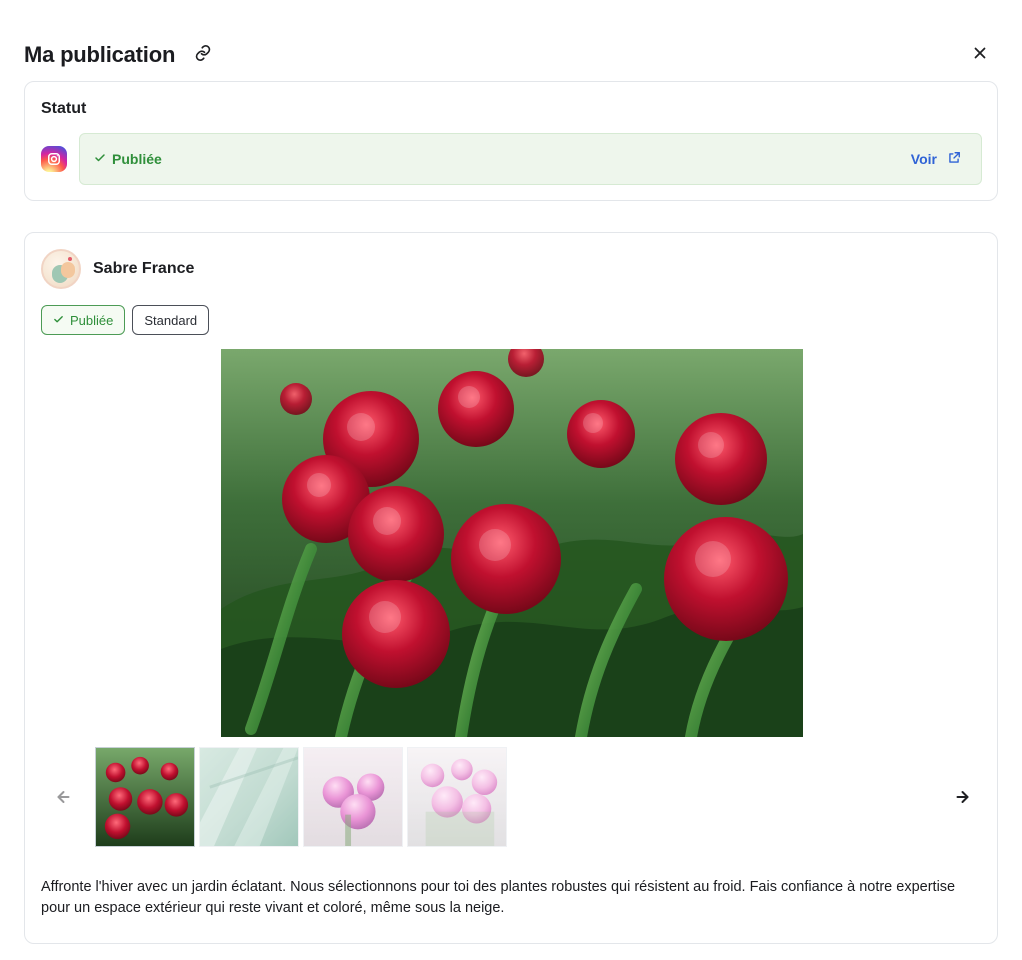 This screenshot has width=1022, height=960. I want to click on carousel-previous-button, so click(61, 799).